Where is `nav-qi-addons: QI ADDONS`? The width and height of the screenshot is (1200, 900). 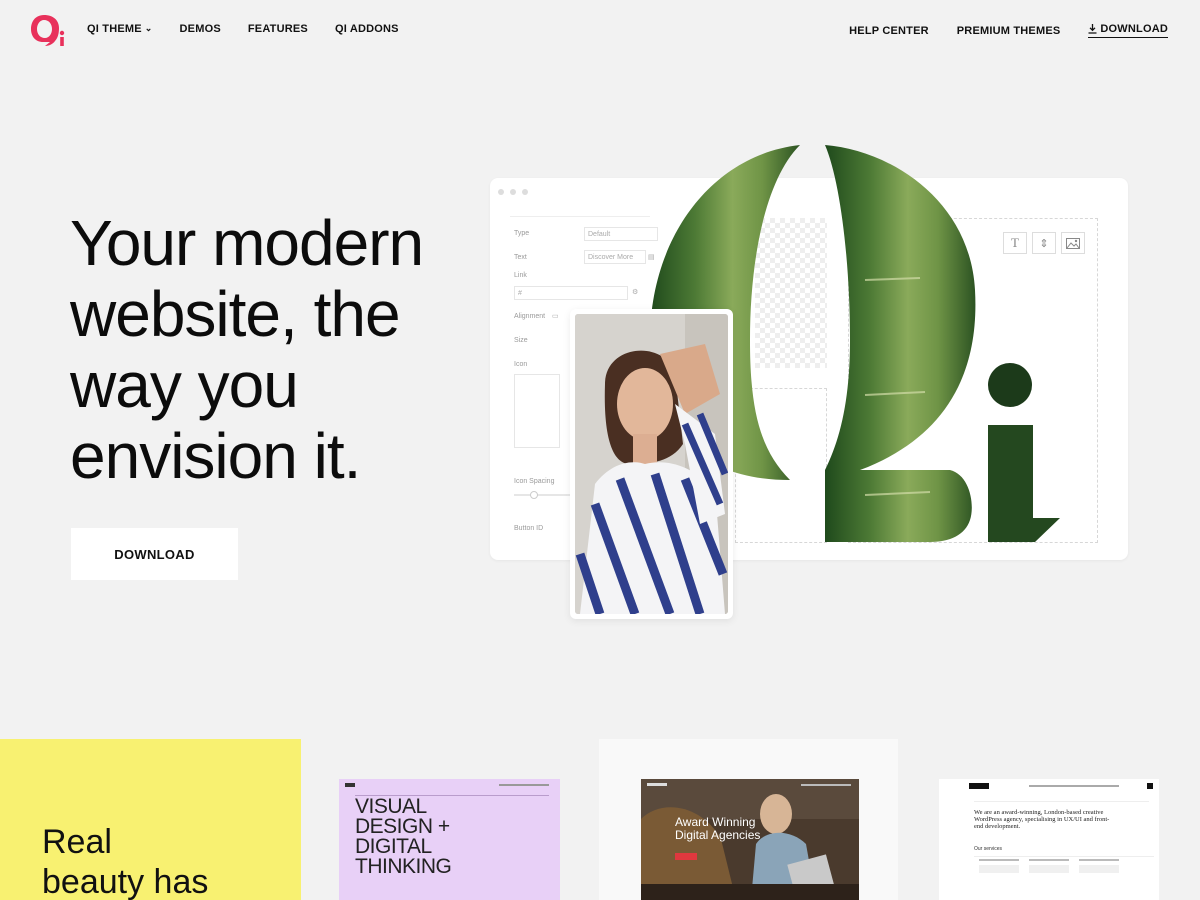 nav-qi-addons: QI ADDONS is located at coordinates (367, 29).